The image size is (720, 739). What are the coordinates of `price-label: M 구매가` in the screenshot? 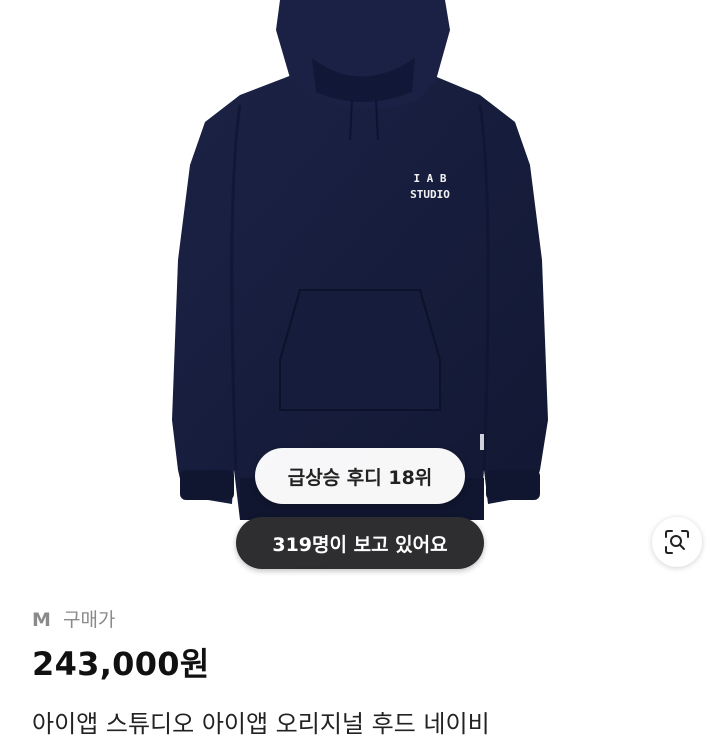 It's located at (366, 620).